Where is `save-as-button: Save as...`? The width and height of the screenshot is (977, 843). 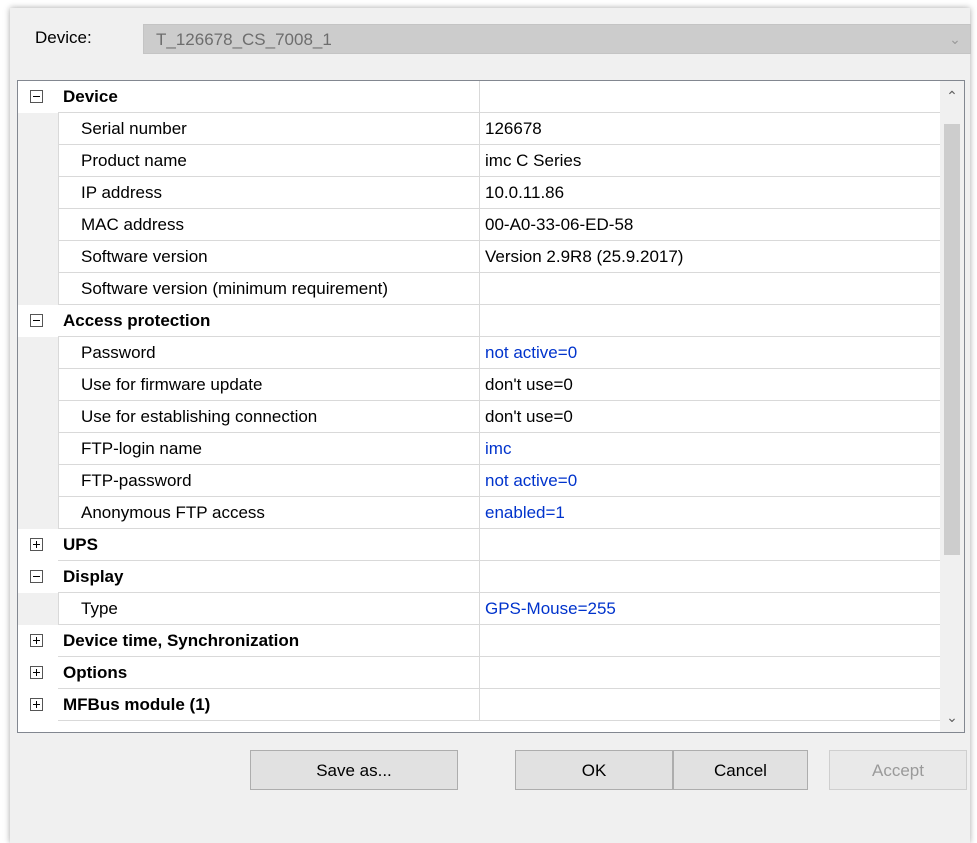 save-as-button: Save as... is located at coordinates (354, 770).